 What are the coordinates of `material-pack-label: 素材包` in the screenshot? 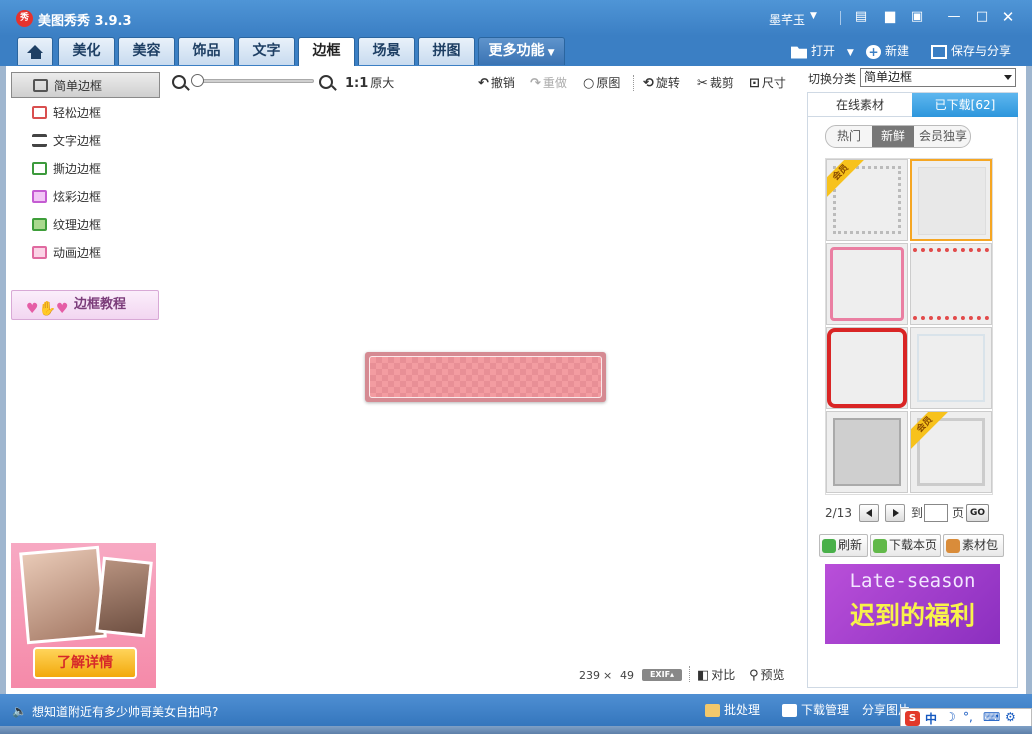 It's located at (980, 545).